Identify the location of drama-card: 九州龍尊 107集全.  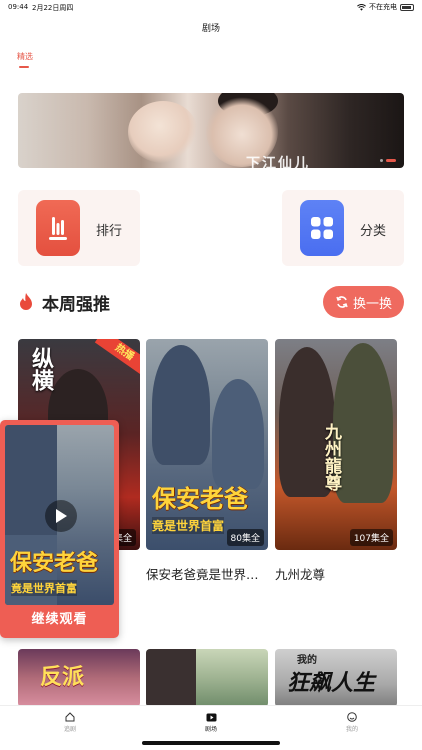
(336, 444).